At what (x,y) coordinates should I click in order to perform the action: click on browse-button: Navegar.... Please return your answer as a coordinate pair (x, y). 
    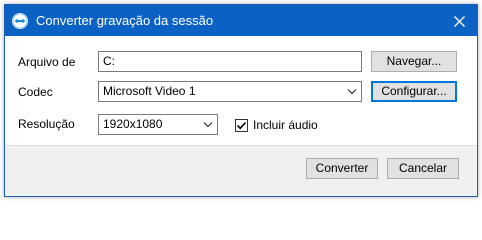
    Looking at the image, I should click on (414, 61).